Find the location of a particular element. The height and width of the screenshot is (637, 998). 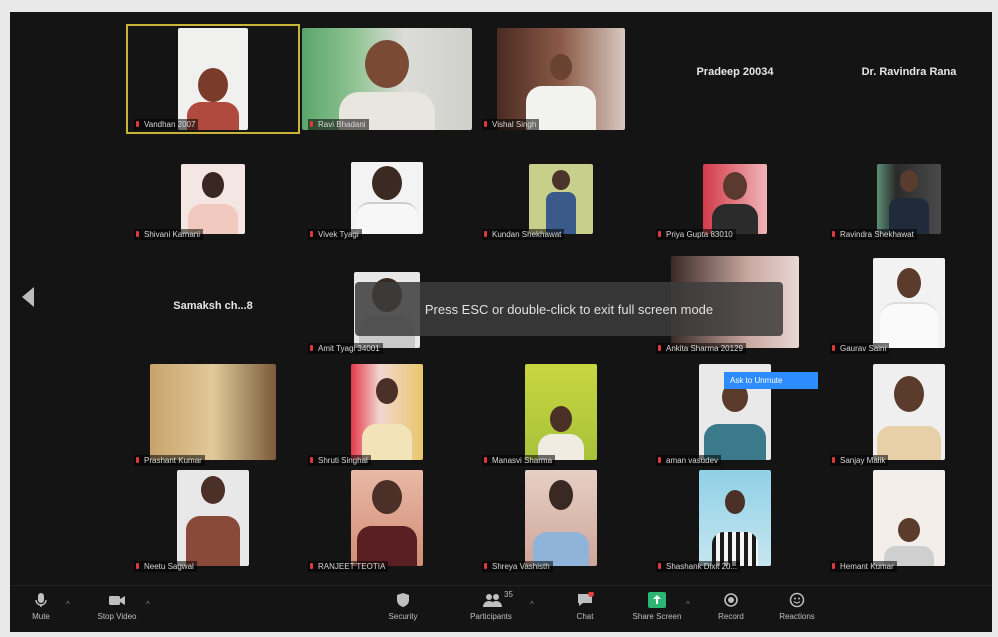

video-tile: Priya Gupta 83010 is located at coordinates (735, 189).